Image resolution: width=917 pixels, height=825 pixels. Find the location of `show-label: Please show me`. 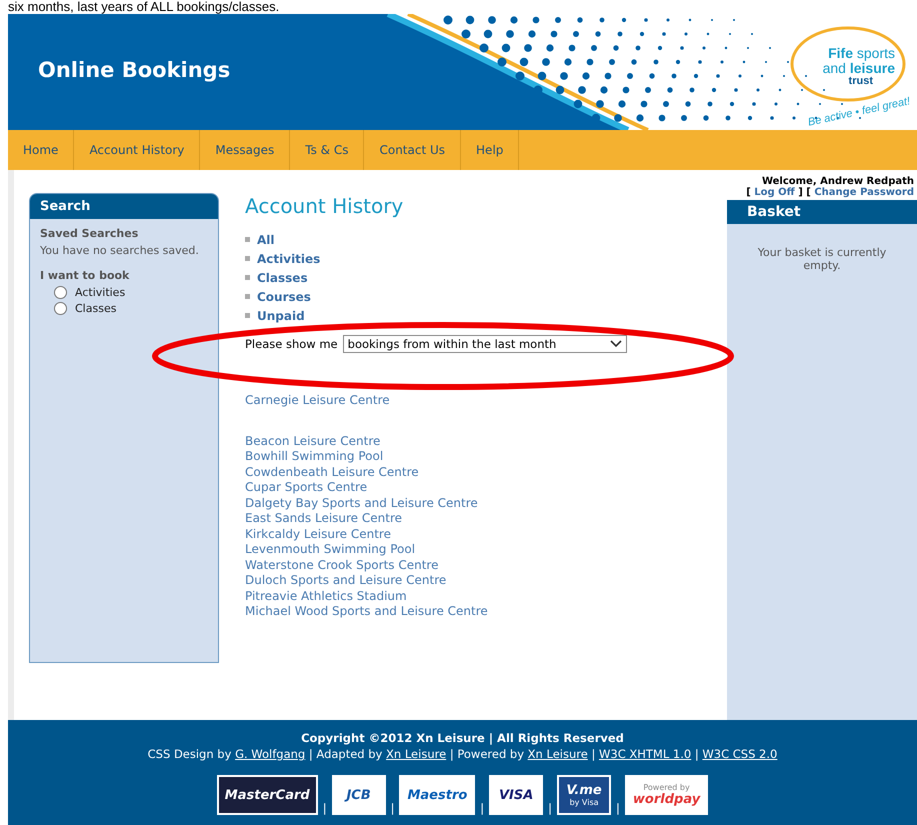

show-label: Please show me is located at coordinates (291, 344).